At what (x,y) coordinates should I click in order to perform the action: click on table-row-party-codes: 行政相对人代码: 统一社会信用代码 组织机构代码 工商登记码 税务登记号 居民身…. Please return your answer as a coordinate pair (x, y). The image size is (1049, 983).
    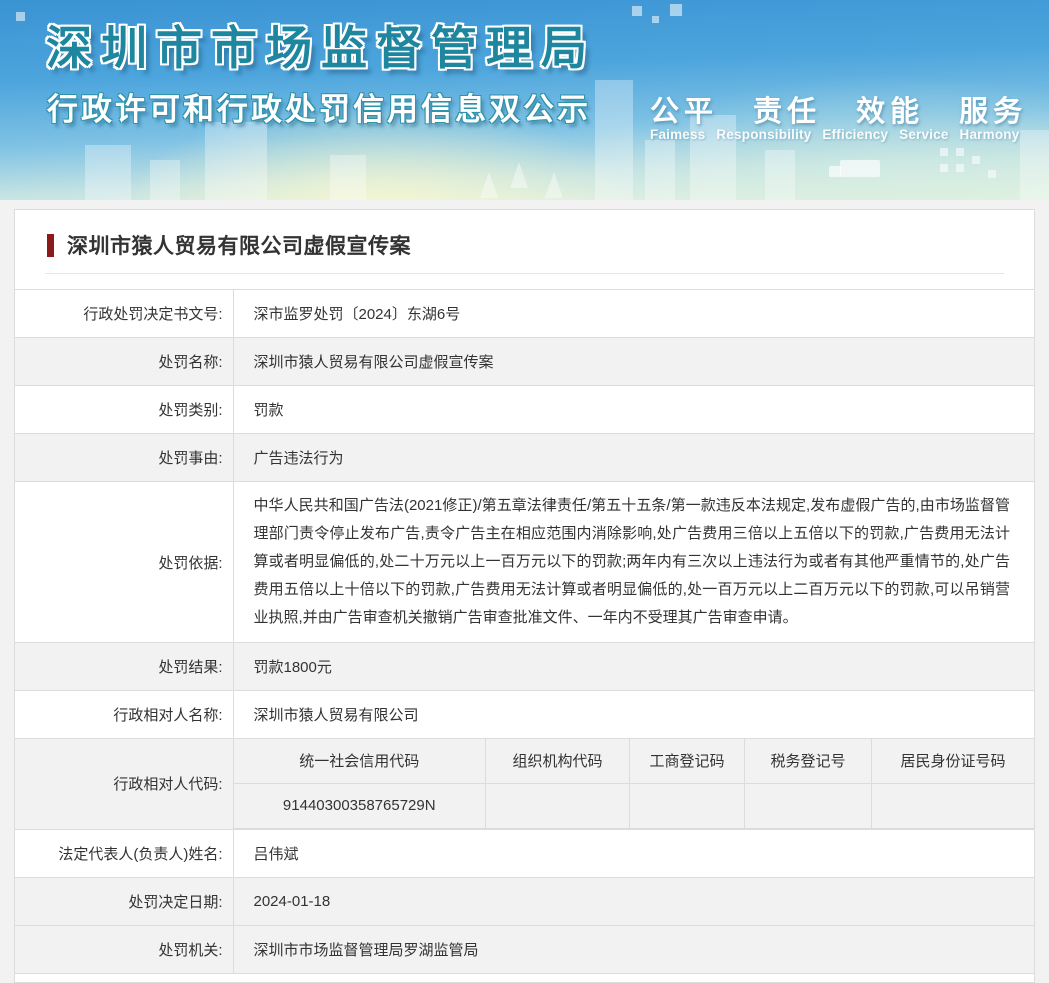
    Looking at the image, I should click on (524, 783).